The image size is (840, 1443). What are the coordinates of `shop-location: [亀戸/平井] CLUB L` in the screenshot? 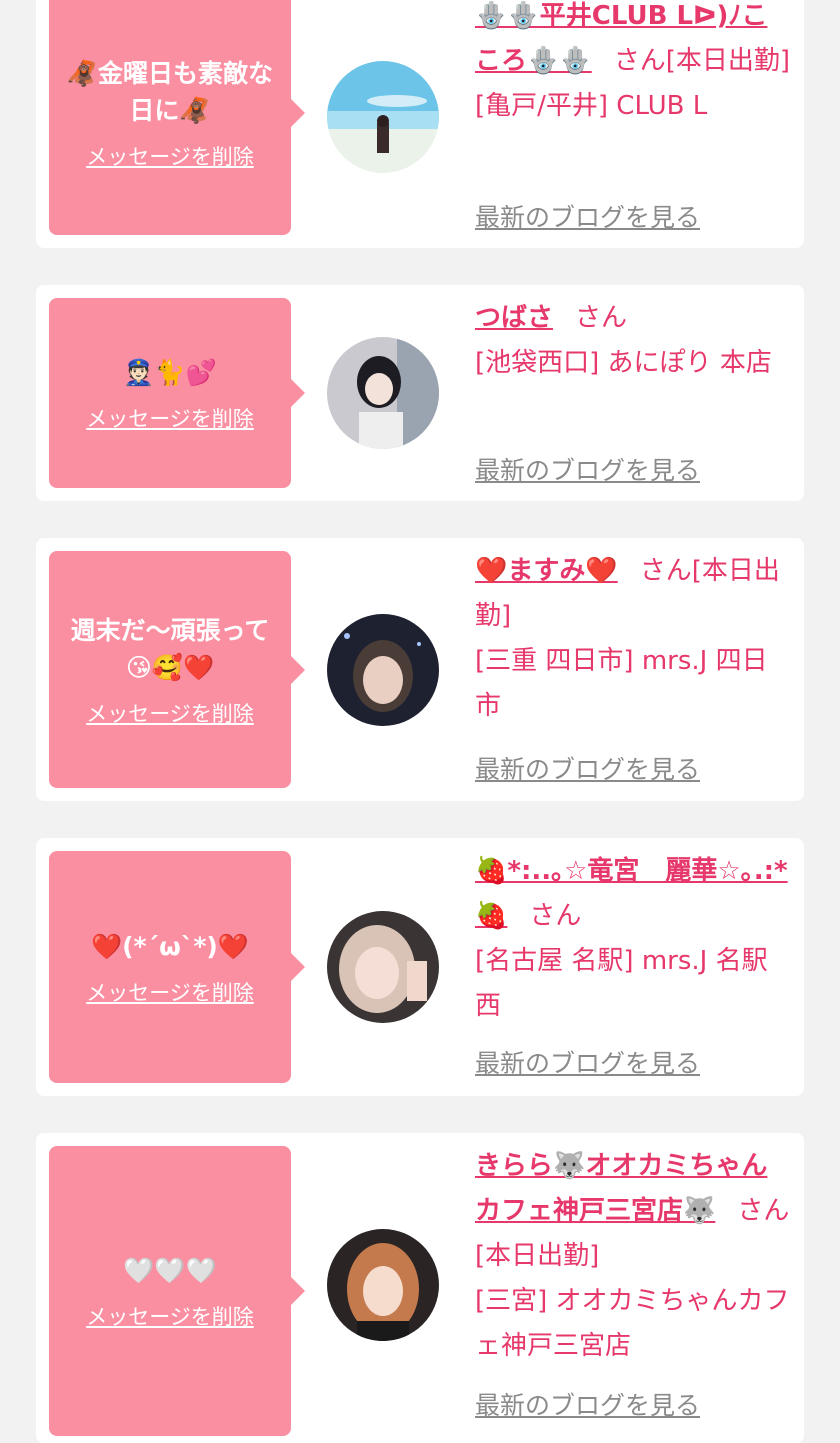 It's located at (591, 106).